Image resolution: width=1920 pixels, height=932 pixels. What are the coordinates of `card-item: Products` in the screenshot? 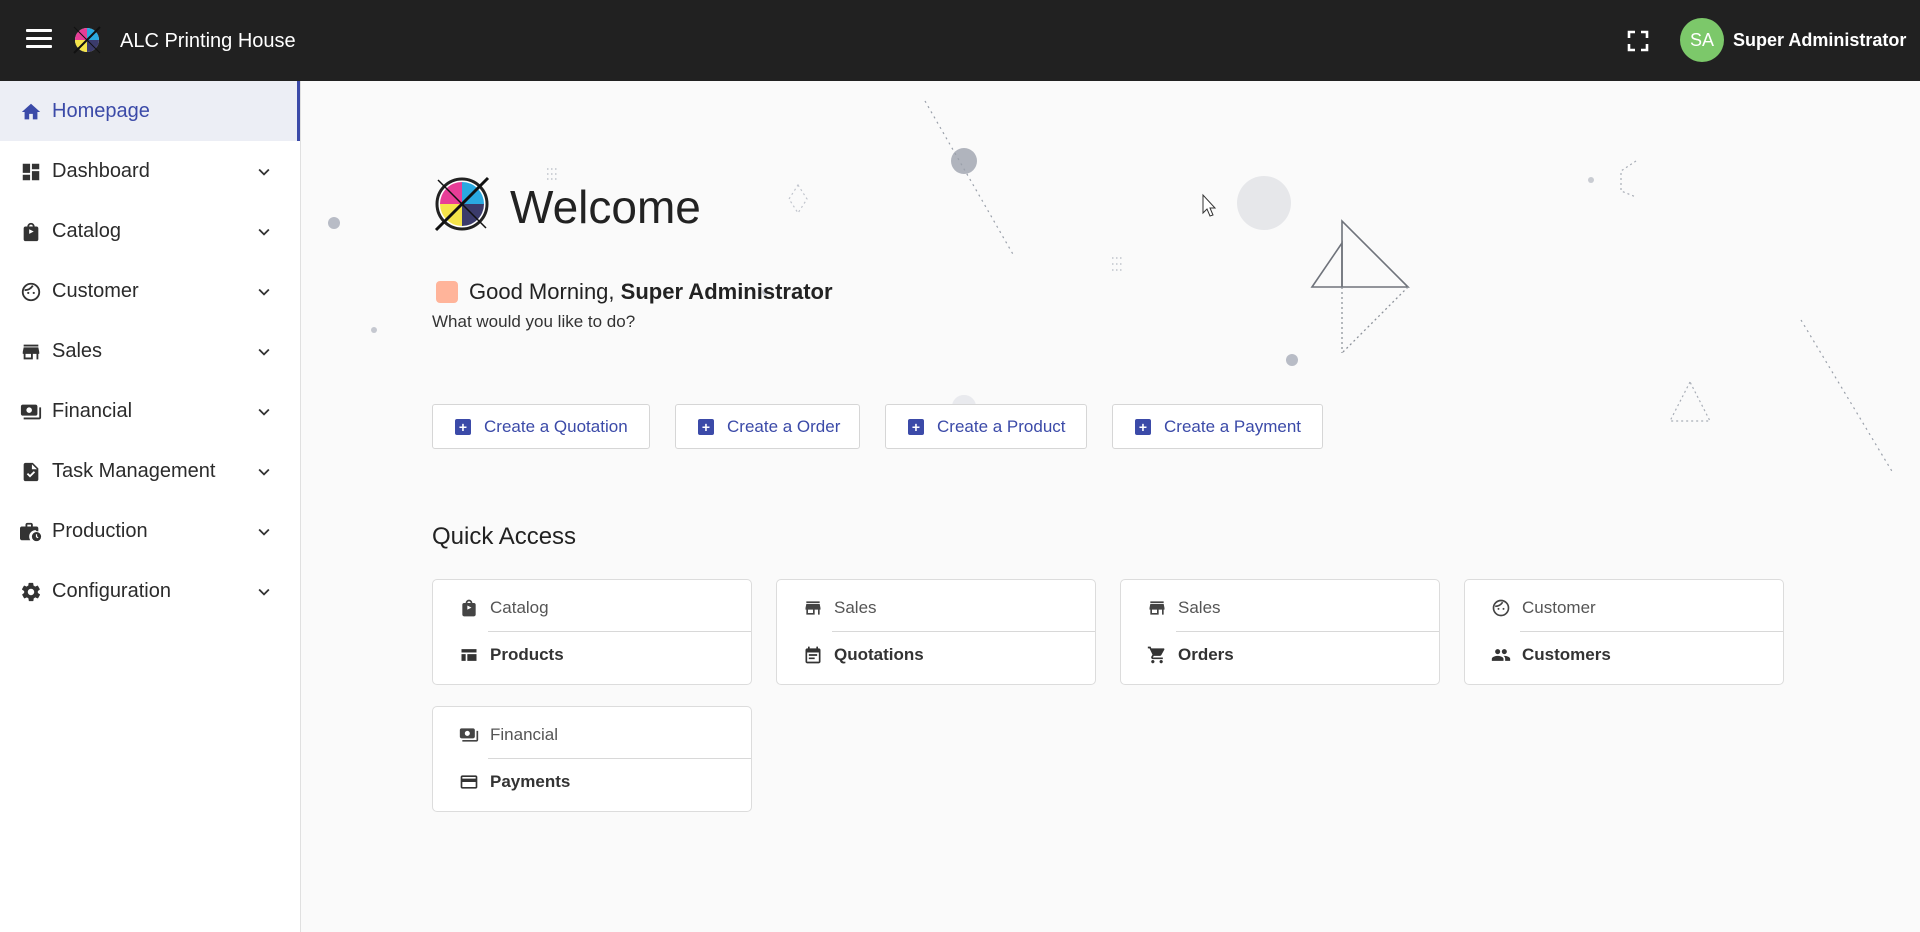 It's located at (527, 654).